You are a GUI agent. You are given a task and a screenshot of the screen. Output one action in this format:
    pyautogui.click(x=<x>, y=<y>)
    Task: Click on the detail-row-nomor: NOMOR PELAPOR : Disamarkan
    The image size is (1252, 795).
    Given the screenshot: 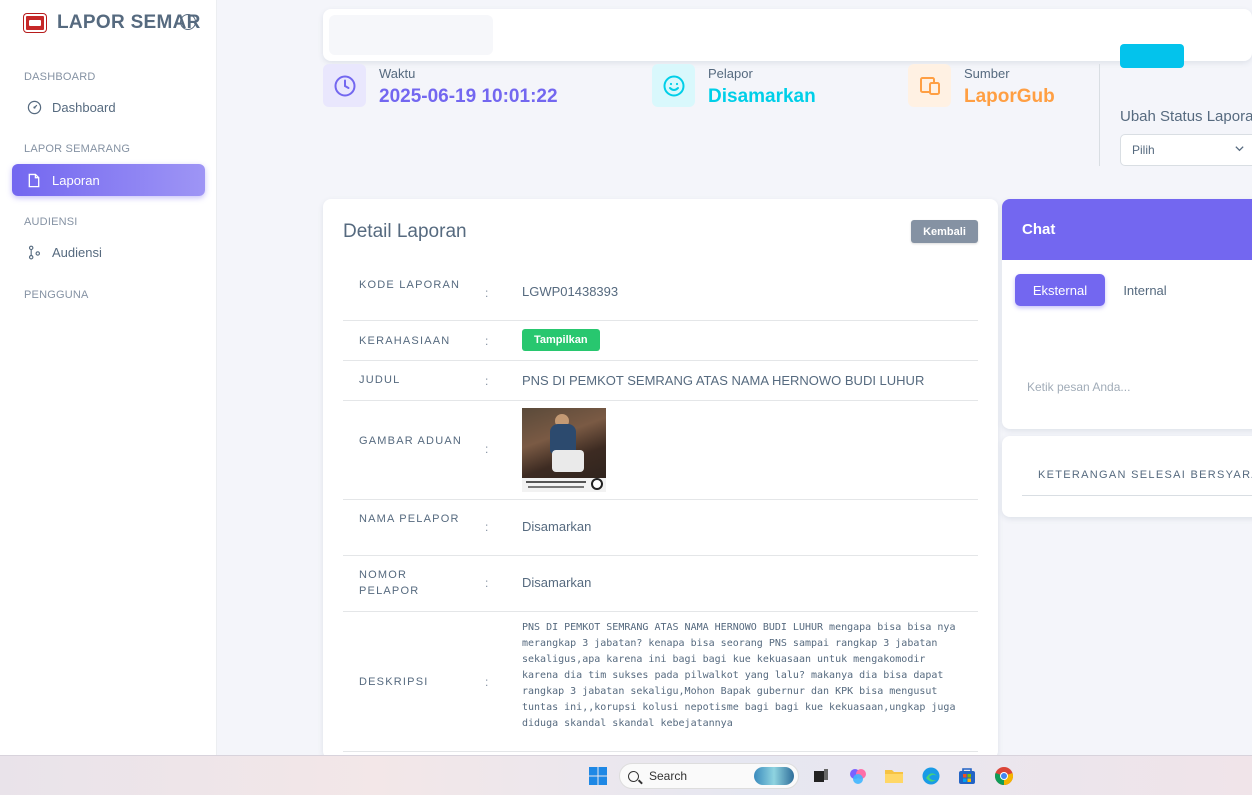 What is the action you would take?
    pyautogui.click(x=660, y=584)
    